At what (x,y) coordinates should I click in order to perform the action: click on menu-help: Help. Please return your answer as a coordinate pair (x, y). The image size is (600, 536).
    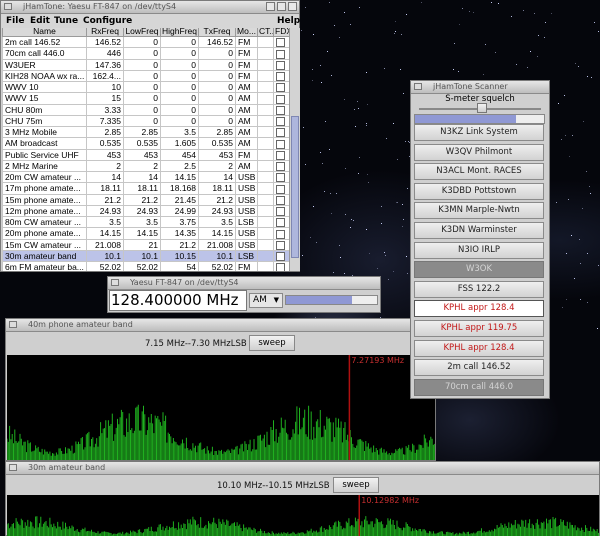
    Looking at the image, I should click on (288, 21).